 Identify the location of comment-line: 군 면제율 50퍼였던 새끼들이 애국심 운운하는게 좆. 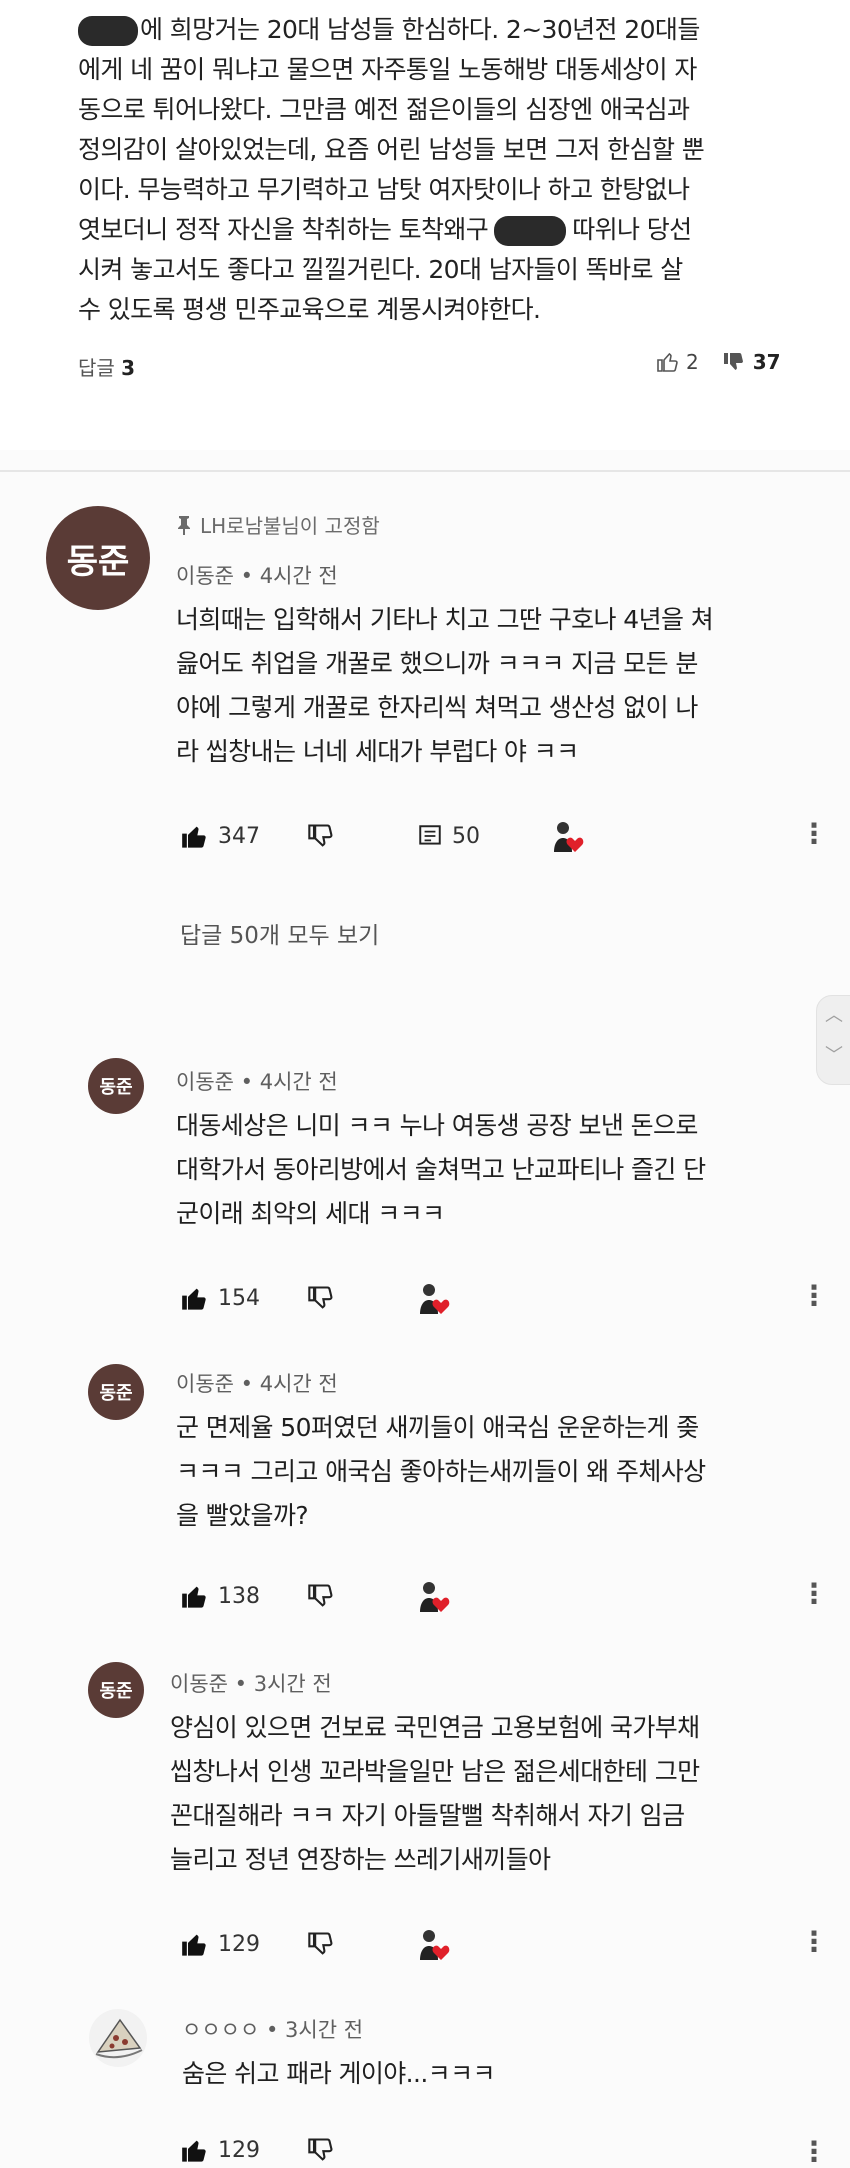
(437, 1427).